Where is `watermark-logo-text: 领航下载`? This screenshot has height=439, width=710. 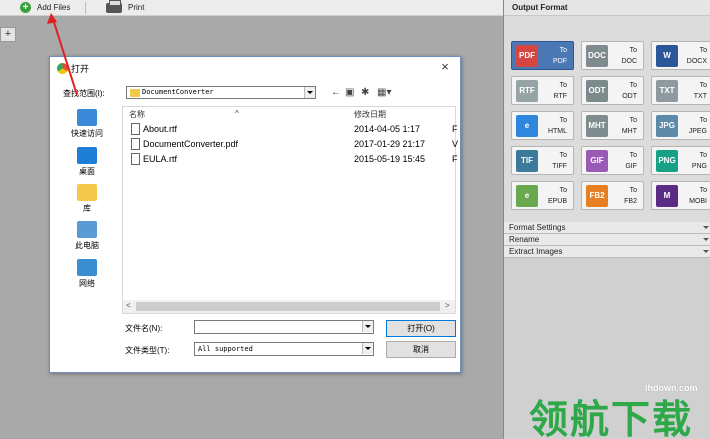
watermark-logo-text: 领航下载 is located at coordinates (611, 418).